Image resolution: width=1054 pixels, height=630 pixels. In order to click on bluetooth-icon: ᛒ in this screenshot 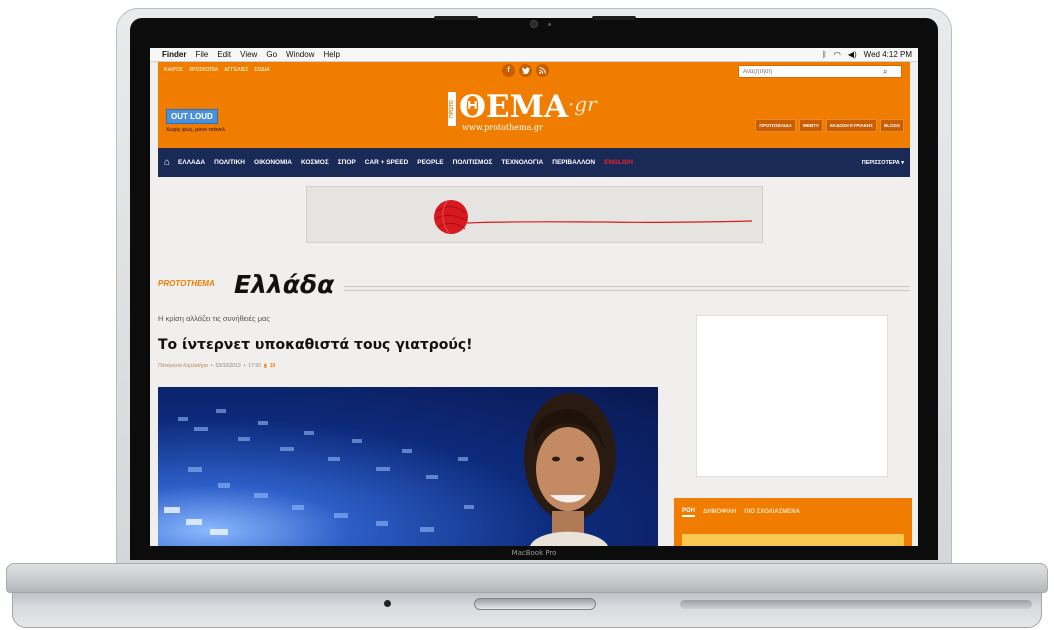, I will do `click(824, 54)`.